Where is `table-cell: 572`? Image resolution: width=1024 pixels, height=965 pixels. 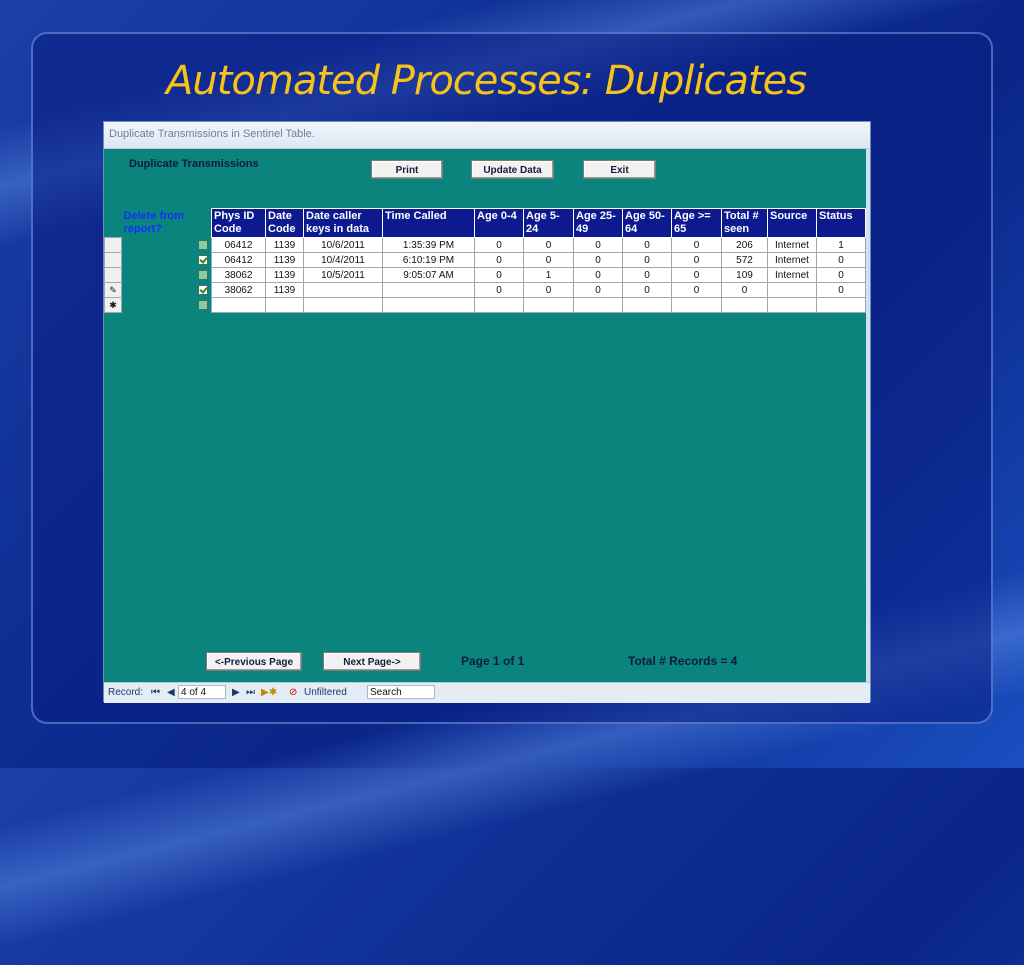 table-cell: 572 is located at coordinates (744, 260).